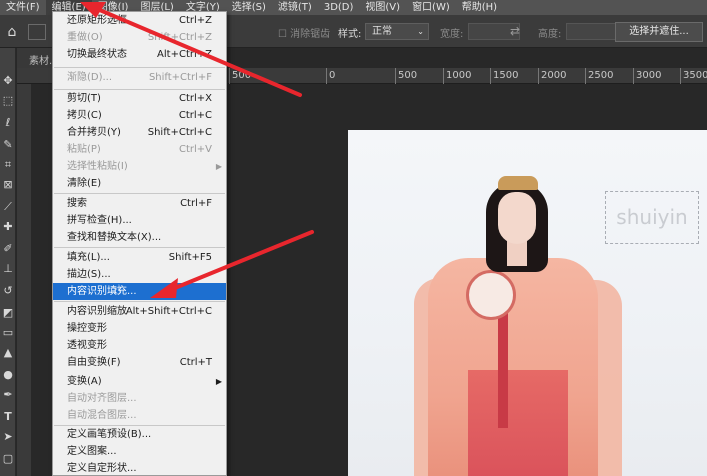 Image resolution: width=707 pixels, height=476 pixels. I want to click on menu-item-puppet-warp: 操控变形, so click(139, 328).